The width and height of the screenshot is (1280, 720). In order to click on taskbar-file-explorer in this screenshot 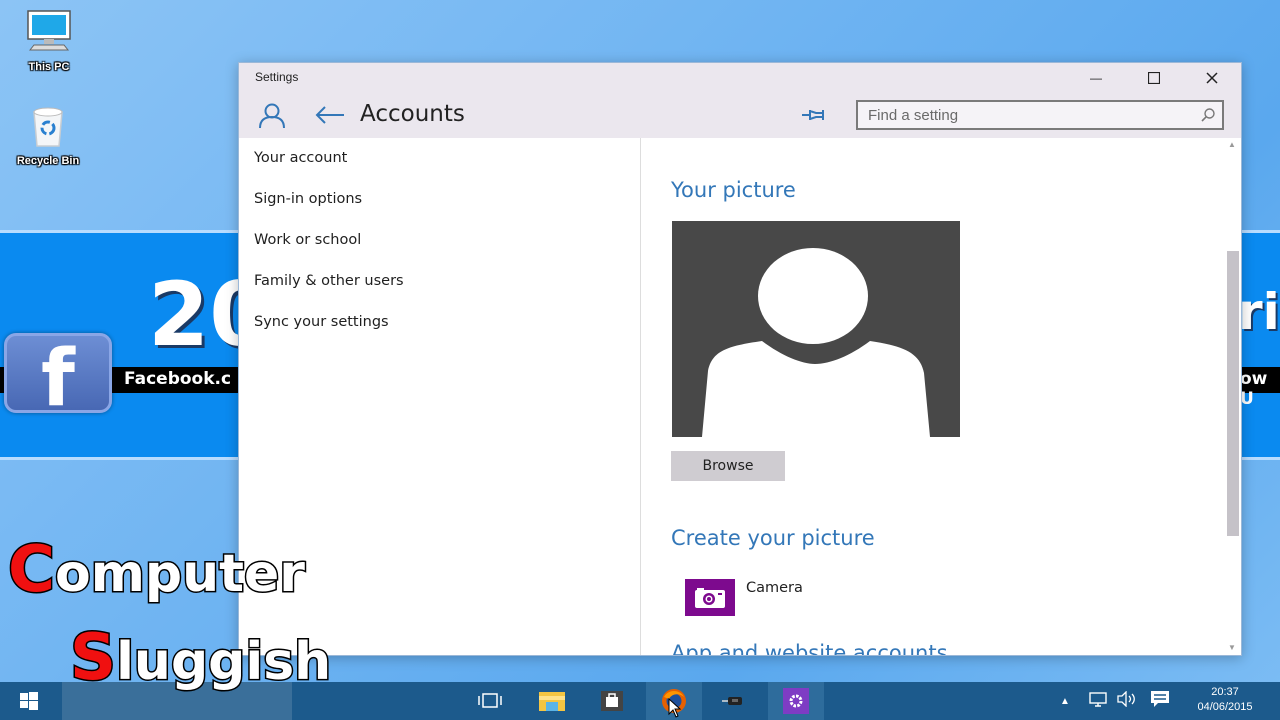, I will do `click(552, 701)`.